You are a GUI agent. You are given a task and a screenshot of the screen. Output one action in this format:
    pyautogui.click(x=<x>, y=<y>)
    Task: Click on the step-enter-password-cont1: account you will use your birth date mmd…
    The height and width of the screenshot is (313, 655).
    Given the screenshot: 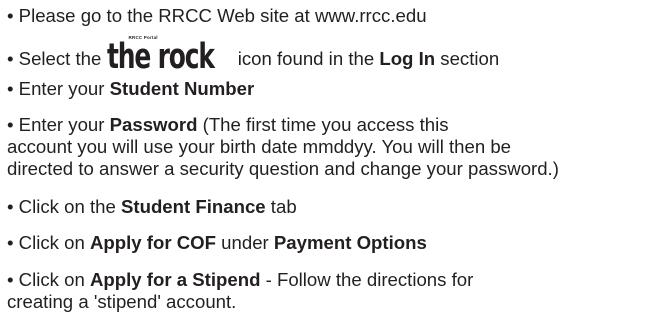 What is the action you would take?
    pyautogui.click(x=259, y=147)
    